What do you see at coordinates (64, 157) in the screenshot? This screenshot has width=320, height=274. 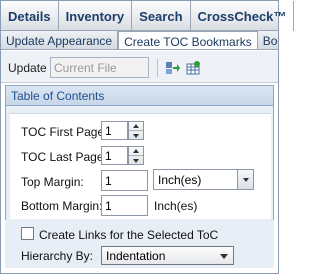 I see `toc-last-page-label: TOC Last Page:` at bounding box center [64, 157].